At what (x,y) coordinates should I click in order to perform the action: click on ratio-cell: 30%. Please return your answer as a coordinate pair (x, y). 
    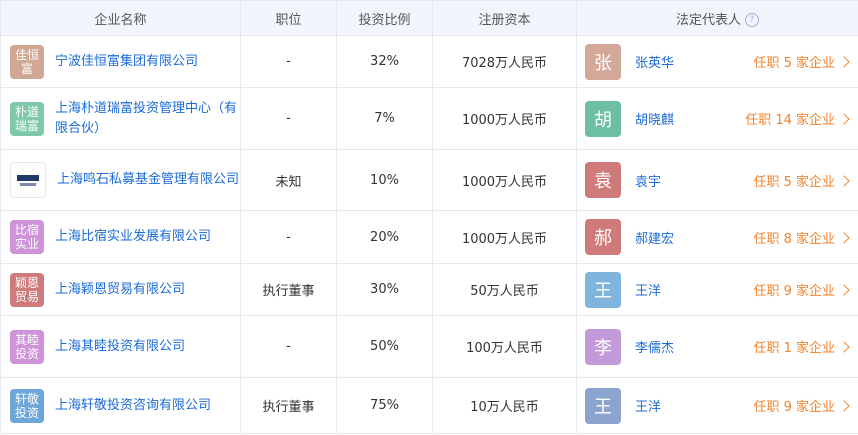
    Looking at the image, I should click on (384, 289).